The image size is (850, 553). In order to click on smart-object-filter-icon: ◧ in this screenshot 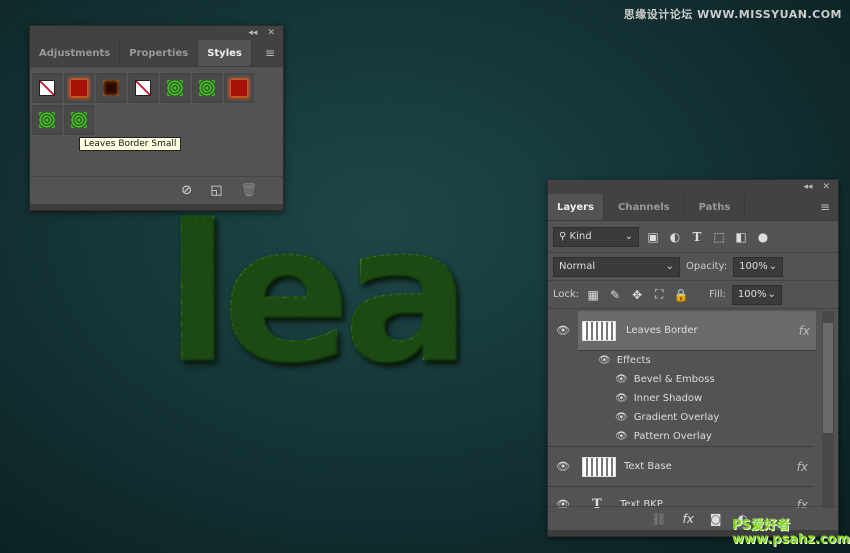, I will do `click(741, 237)`.